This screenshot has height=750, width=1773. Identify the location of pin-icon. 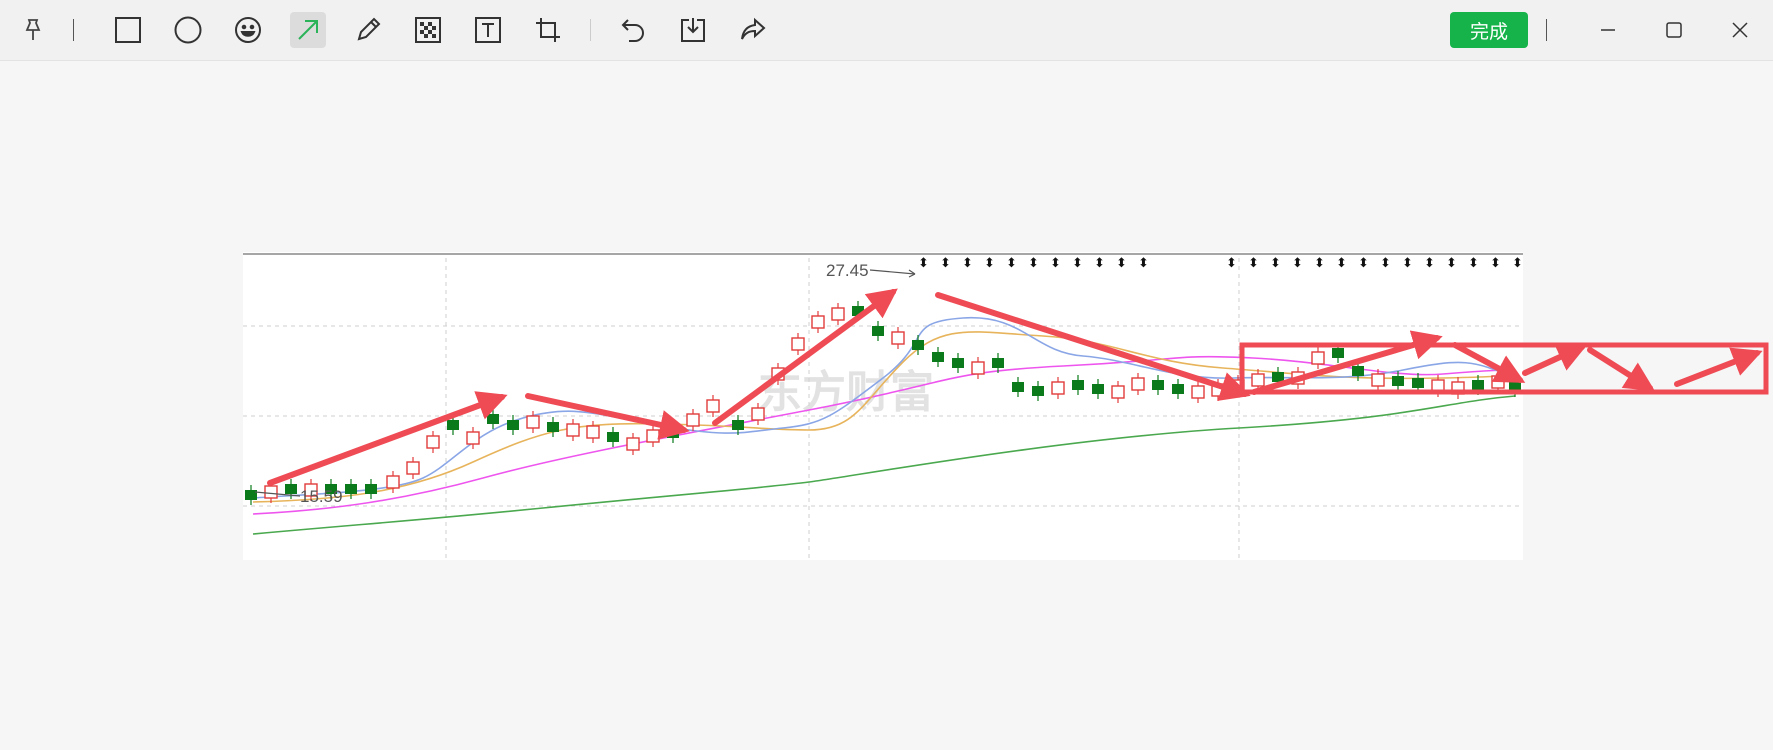
(33, 30).